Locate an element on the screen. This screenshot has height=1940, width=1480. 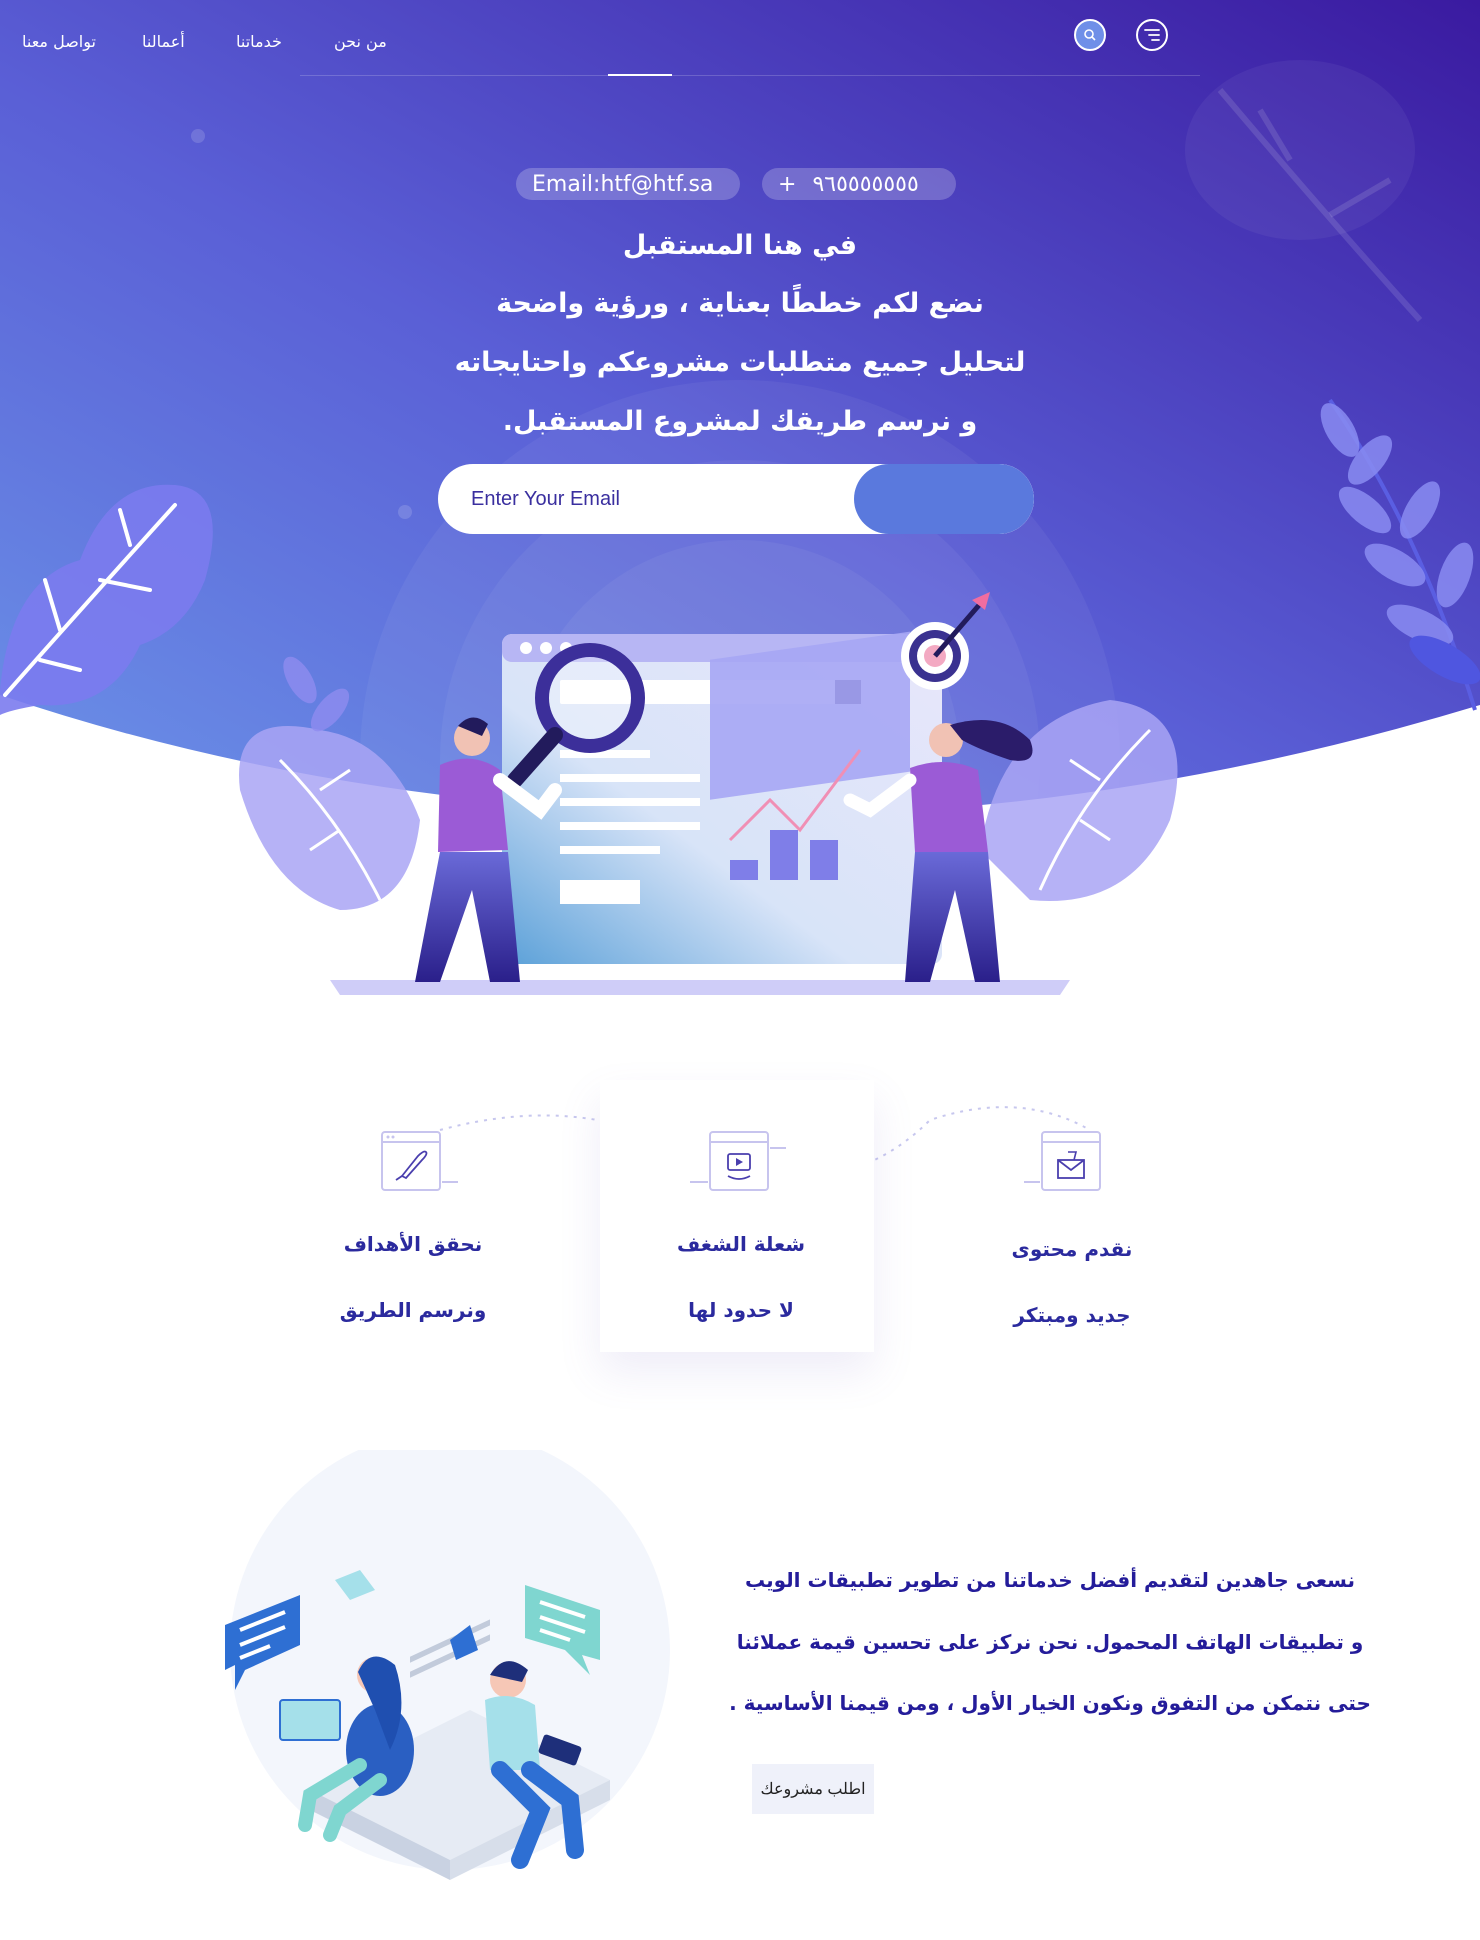
hero-line-2: نضع لكم خططًا بعناية ، ورؤية واضحة is located at coordinates (740, 303).